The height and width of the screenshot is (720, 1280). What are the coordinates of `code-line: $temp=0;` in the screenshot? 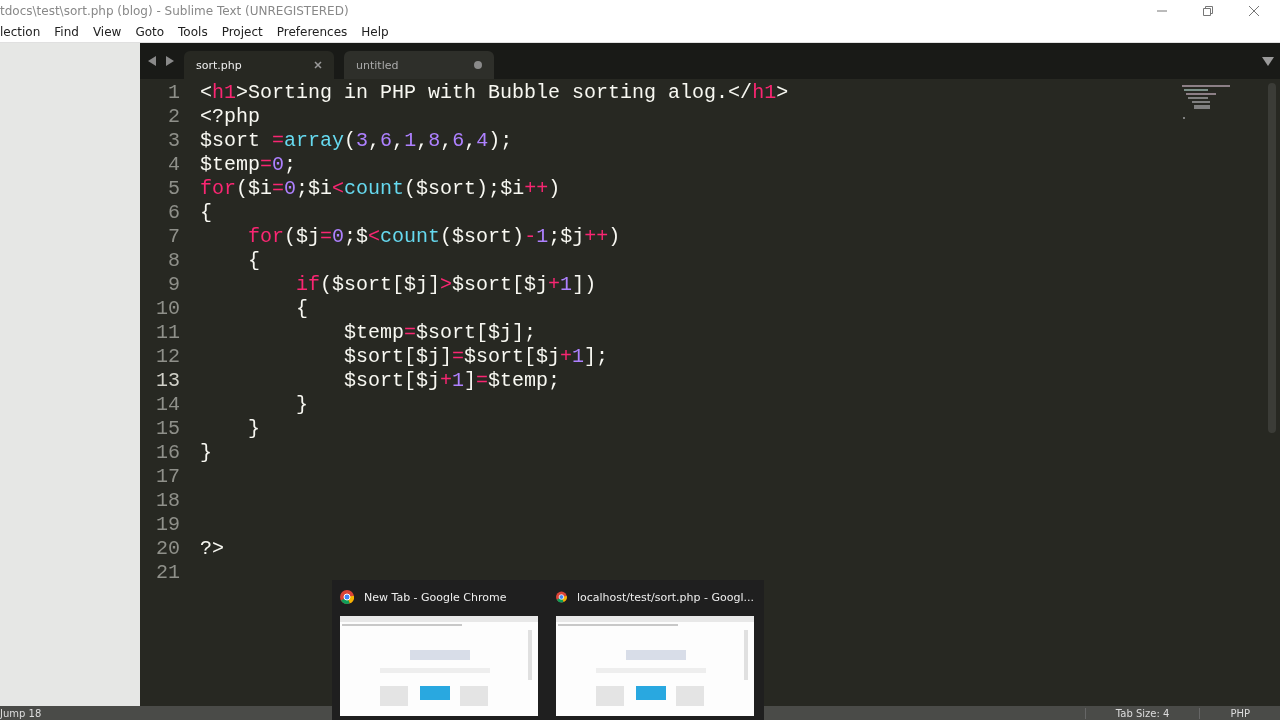 It's located at (248, 164).